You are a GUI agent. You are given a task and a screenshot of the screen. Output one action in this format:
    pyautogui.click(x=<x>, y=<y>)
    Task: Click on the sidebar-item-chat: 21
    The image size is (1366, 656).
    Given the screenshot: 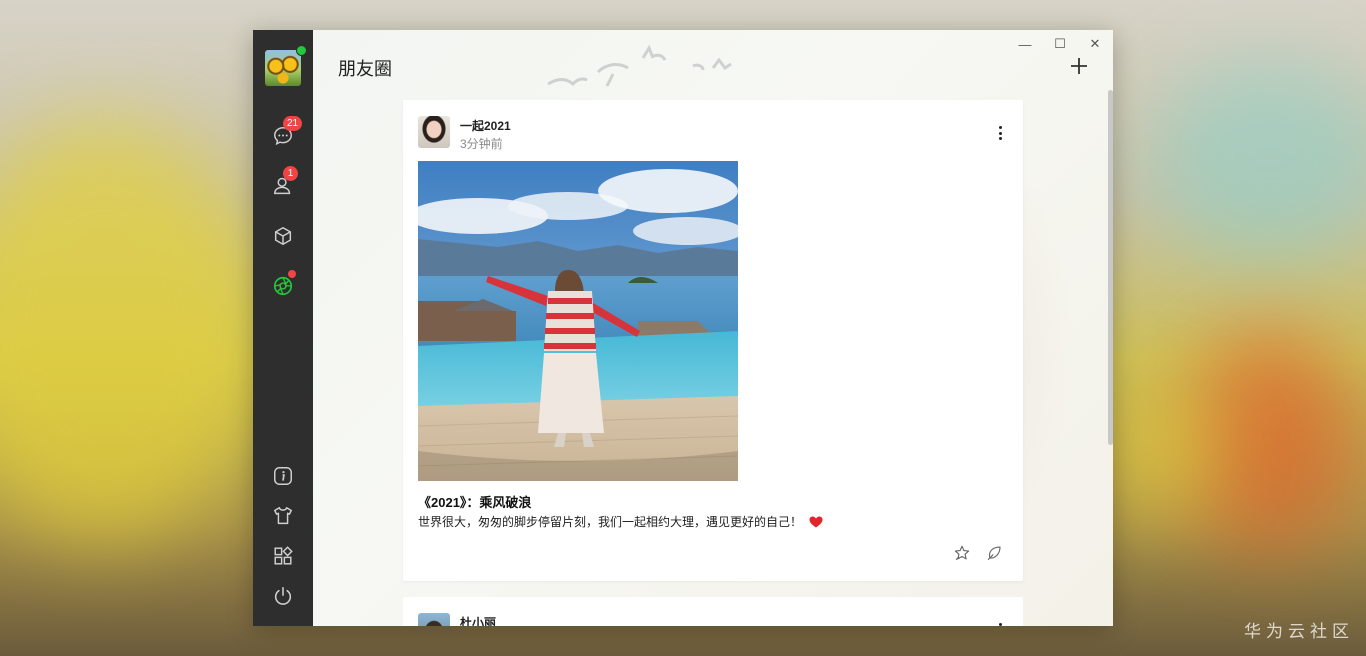 What is the action you would take?
    pyautogui.click(x=286, y=133)
    